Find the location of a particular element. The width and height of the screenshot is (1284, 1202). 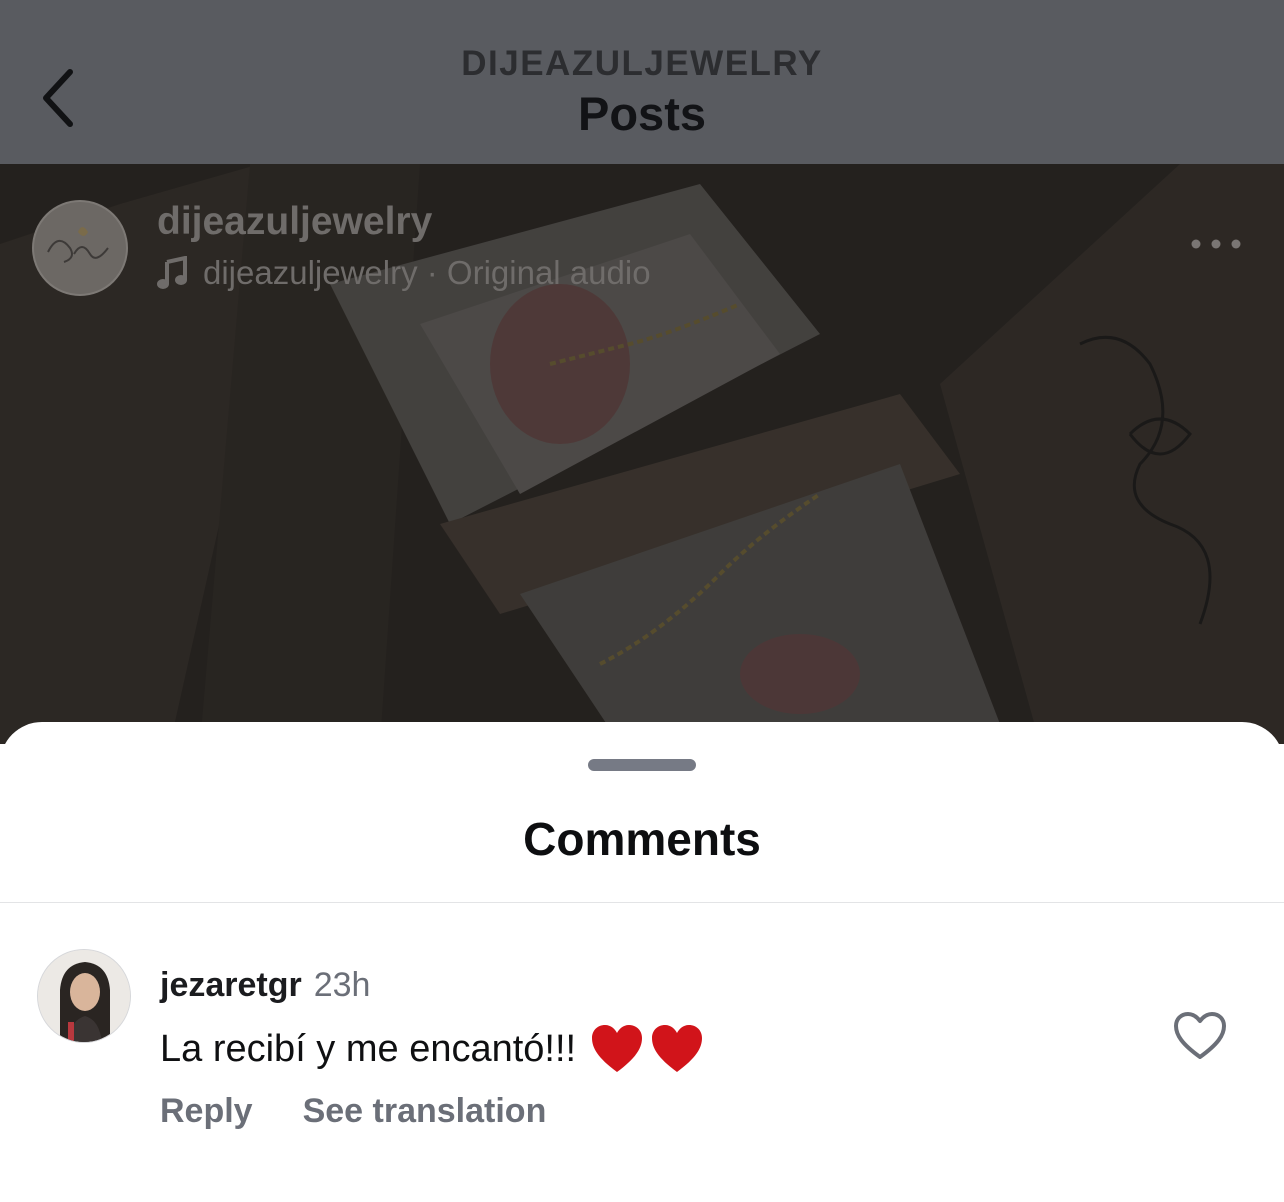

music-note-icon is located at coordinates (172, 272).